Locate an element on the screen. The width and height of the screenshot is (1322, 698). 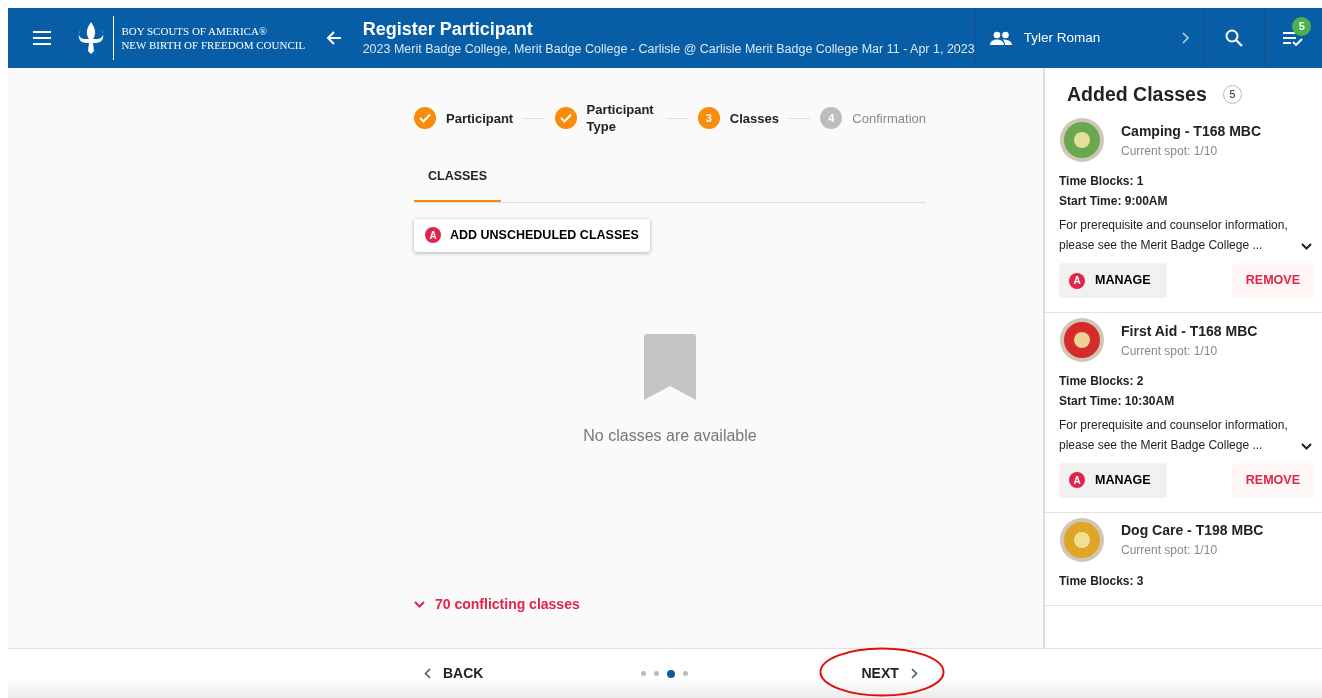
classes-tab: CLASSES is located at coordinates (458, 177).